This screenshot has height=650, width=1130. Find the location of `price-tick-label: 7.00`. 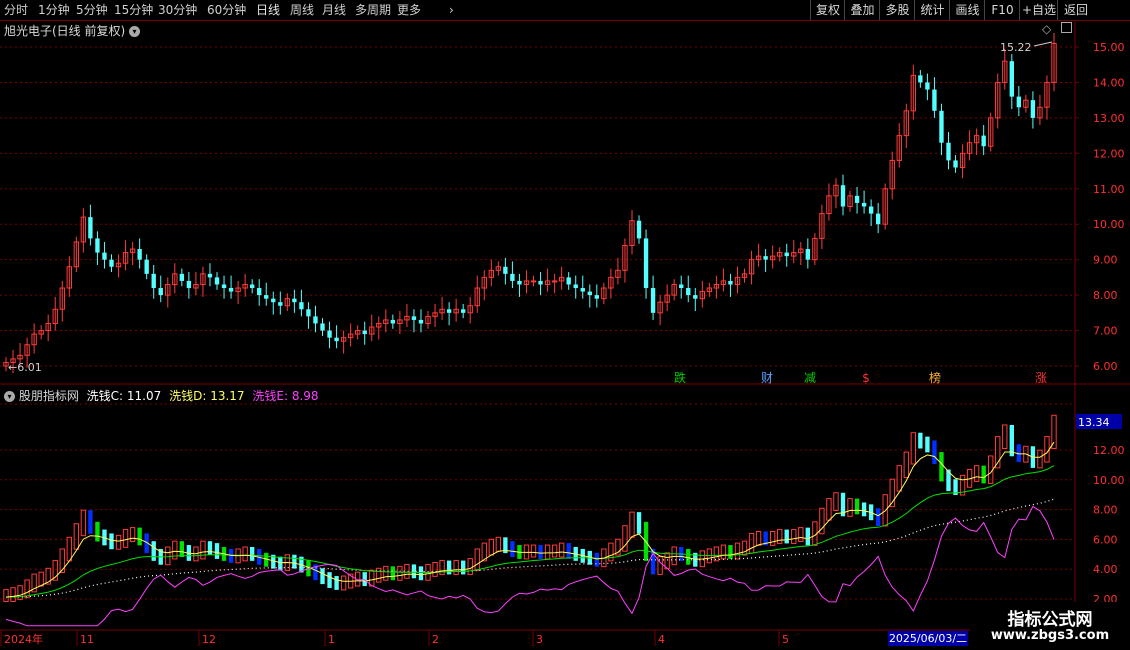

price-tick-label: 7.00 is located at coordinates (1105, 331).